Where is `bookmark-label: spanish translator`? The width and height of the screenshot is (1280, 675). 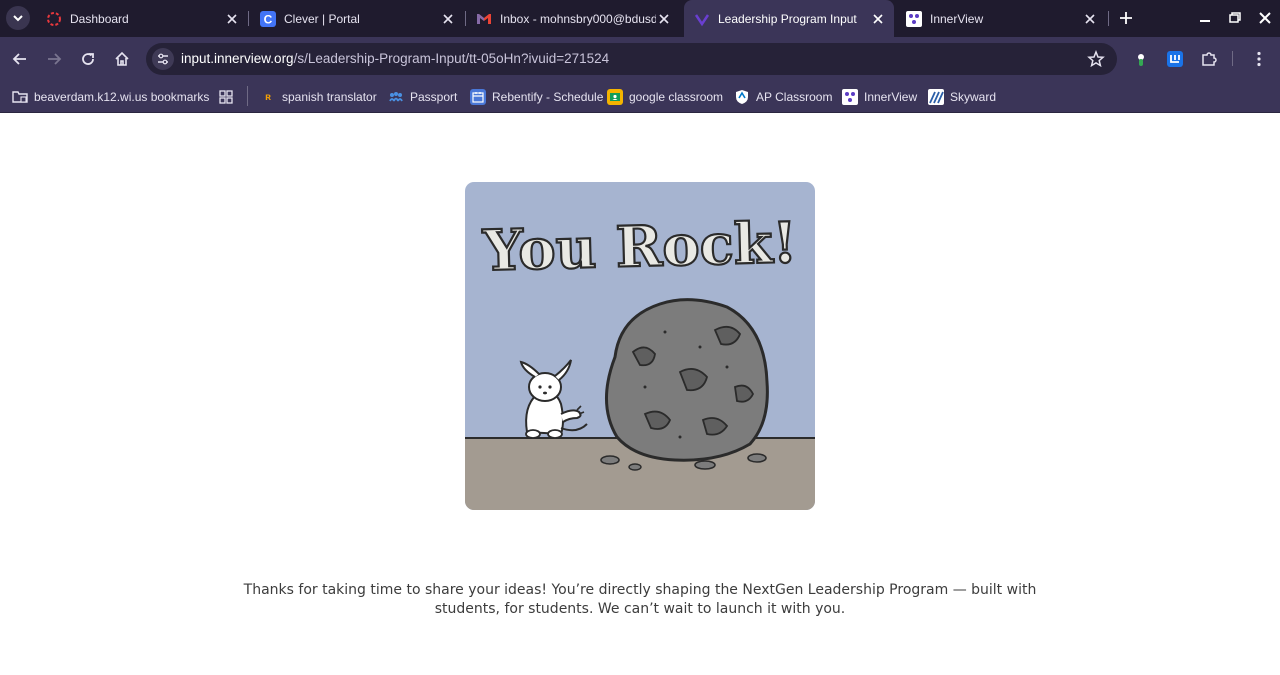
bookmark-label: spanish translator is located at coordinates (329, 97).